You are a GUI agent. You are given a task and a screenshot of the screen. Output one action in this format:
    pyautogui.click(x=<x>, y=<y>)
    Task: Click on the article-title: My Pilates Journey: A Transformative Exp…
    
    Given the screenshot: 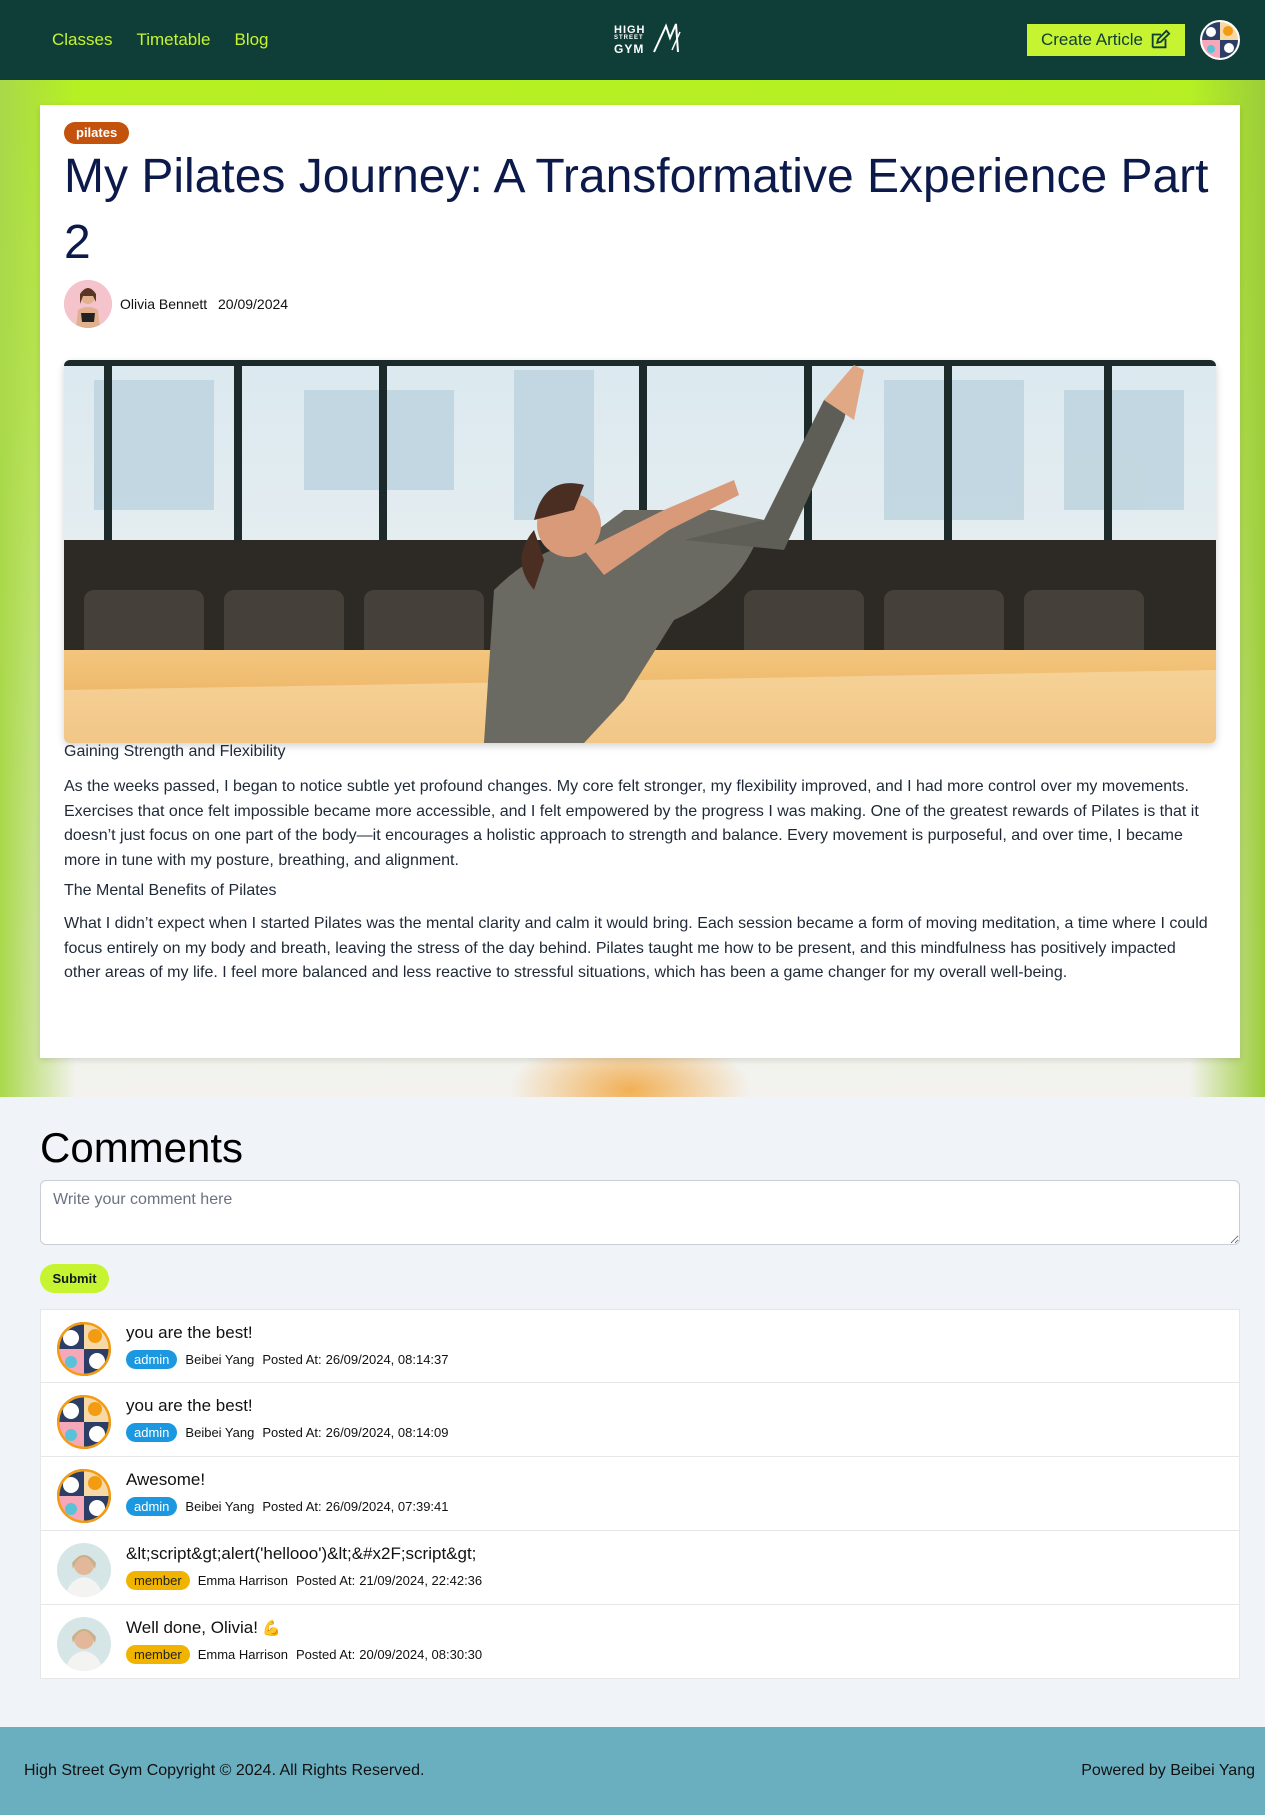 What is the action you would take?
    pyautogui.click(x=636, y=209)
    